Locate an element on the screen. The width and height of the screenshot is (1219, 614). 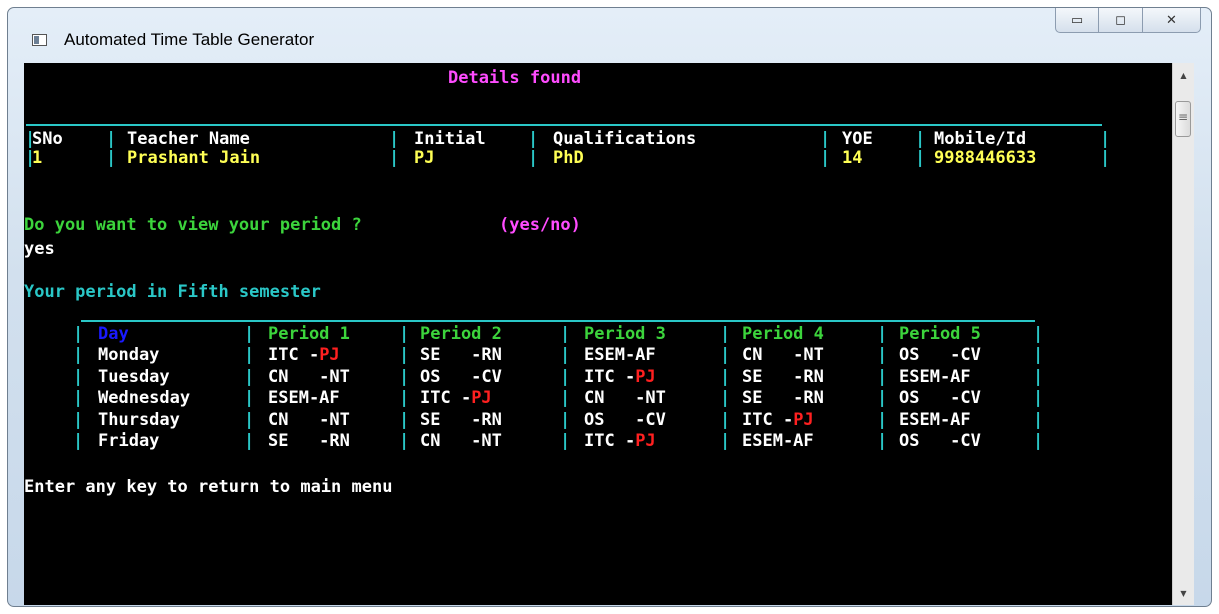
scroll-up-arrow-icon: ▲ is located at coordinates (1183, 75).